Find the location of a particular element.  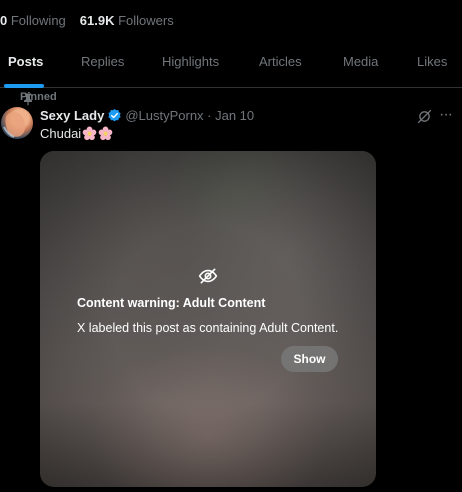

pinned-label: Pinned is located at coordinates (38, 97).